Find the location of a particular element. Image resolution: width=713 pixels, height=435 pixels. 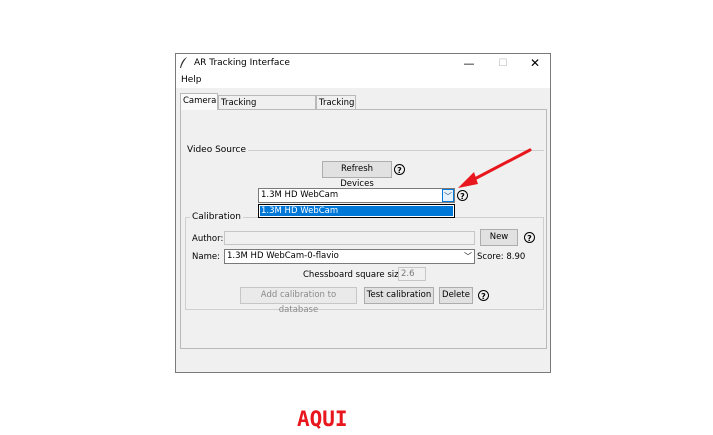

annotation-arrow-icon is located at coordinates (495, 168).